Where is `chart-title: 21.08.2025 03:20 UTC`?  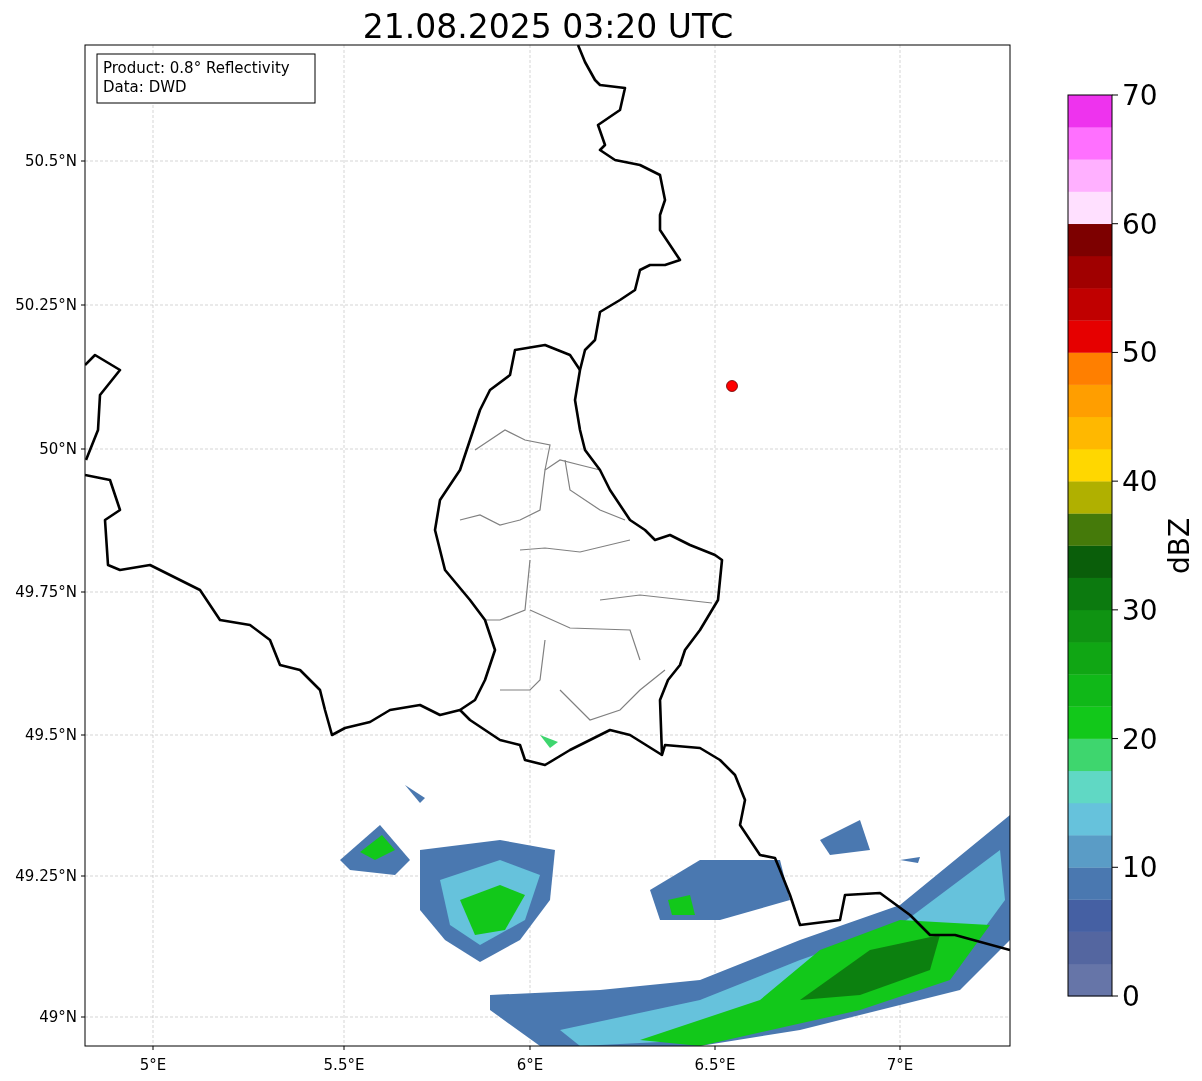
chart-title: 21.08.2025 03:20 UTC is located at coordinates (548, 26).